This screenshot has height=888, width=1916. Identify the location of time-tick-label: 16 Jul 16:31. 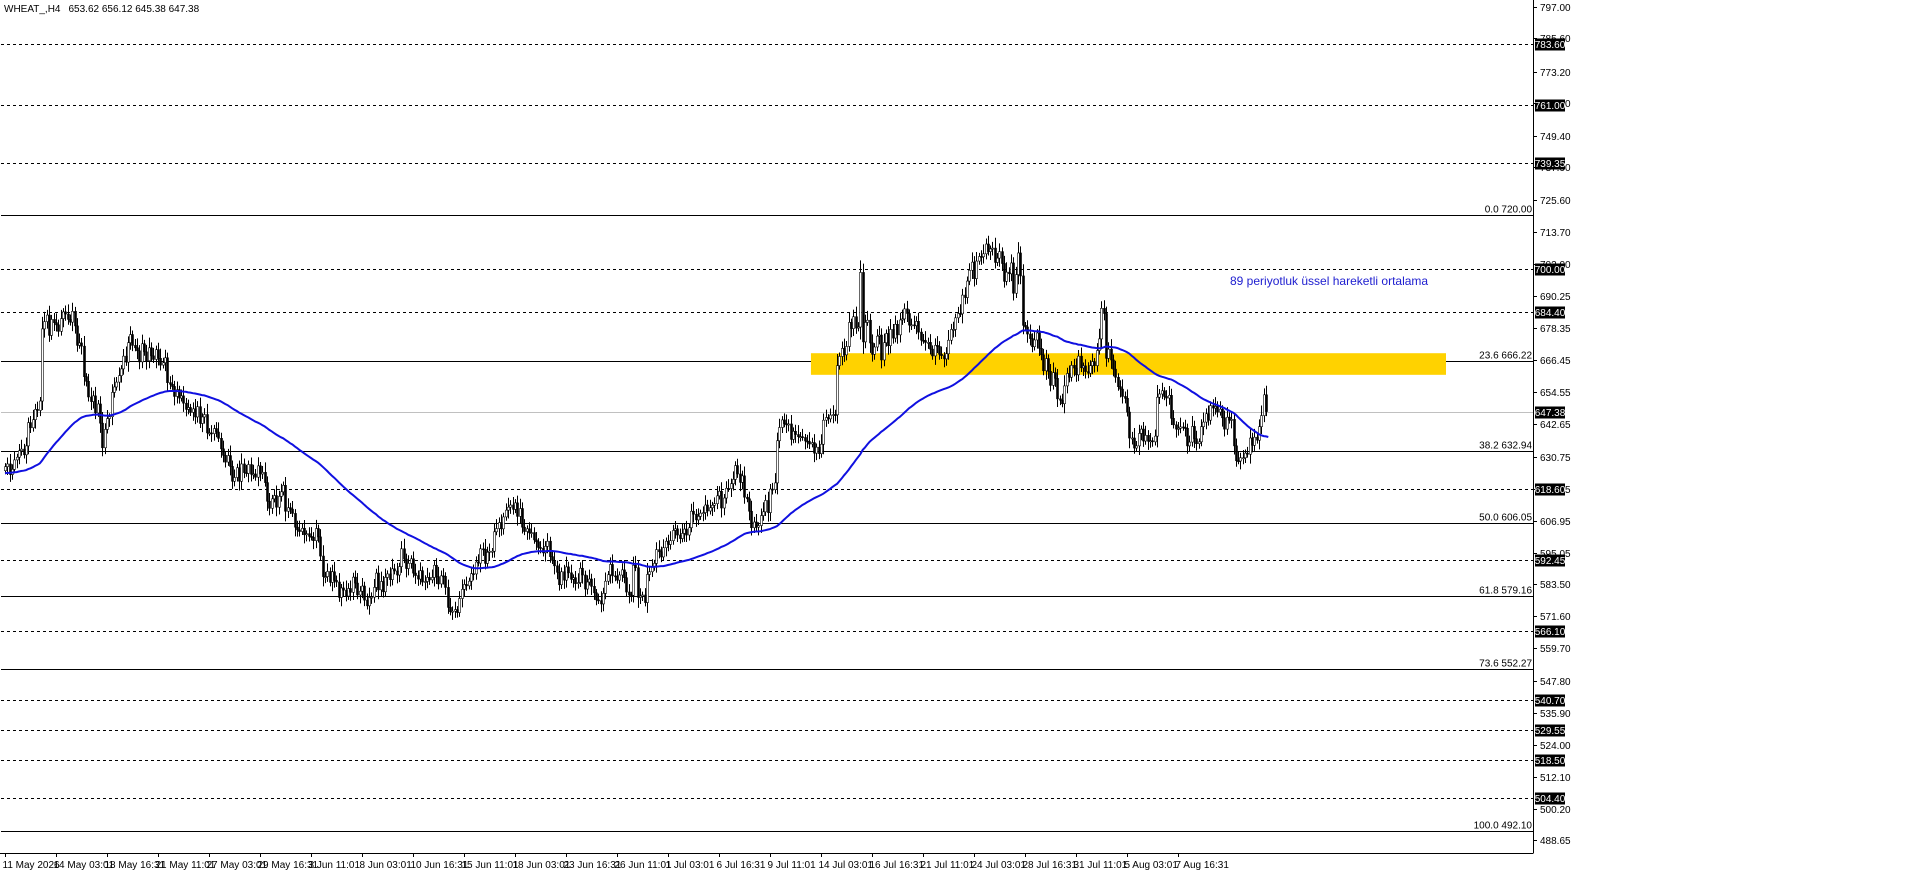
(897, 865).